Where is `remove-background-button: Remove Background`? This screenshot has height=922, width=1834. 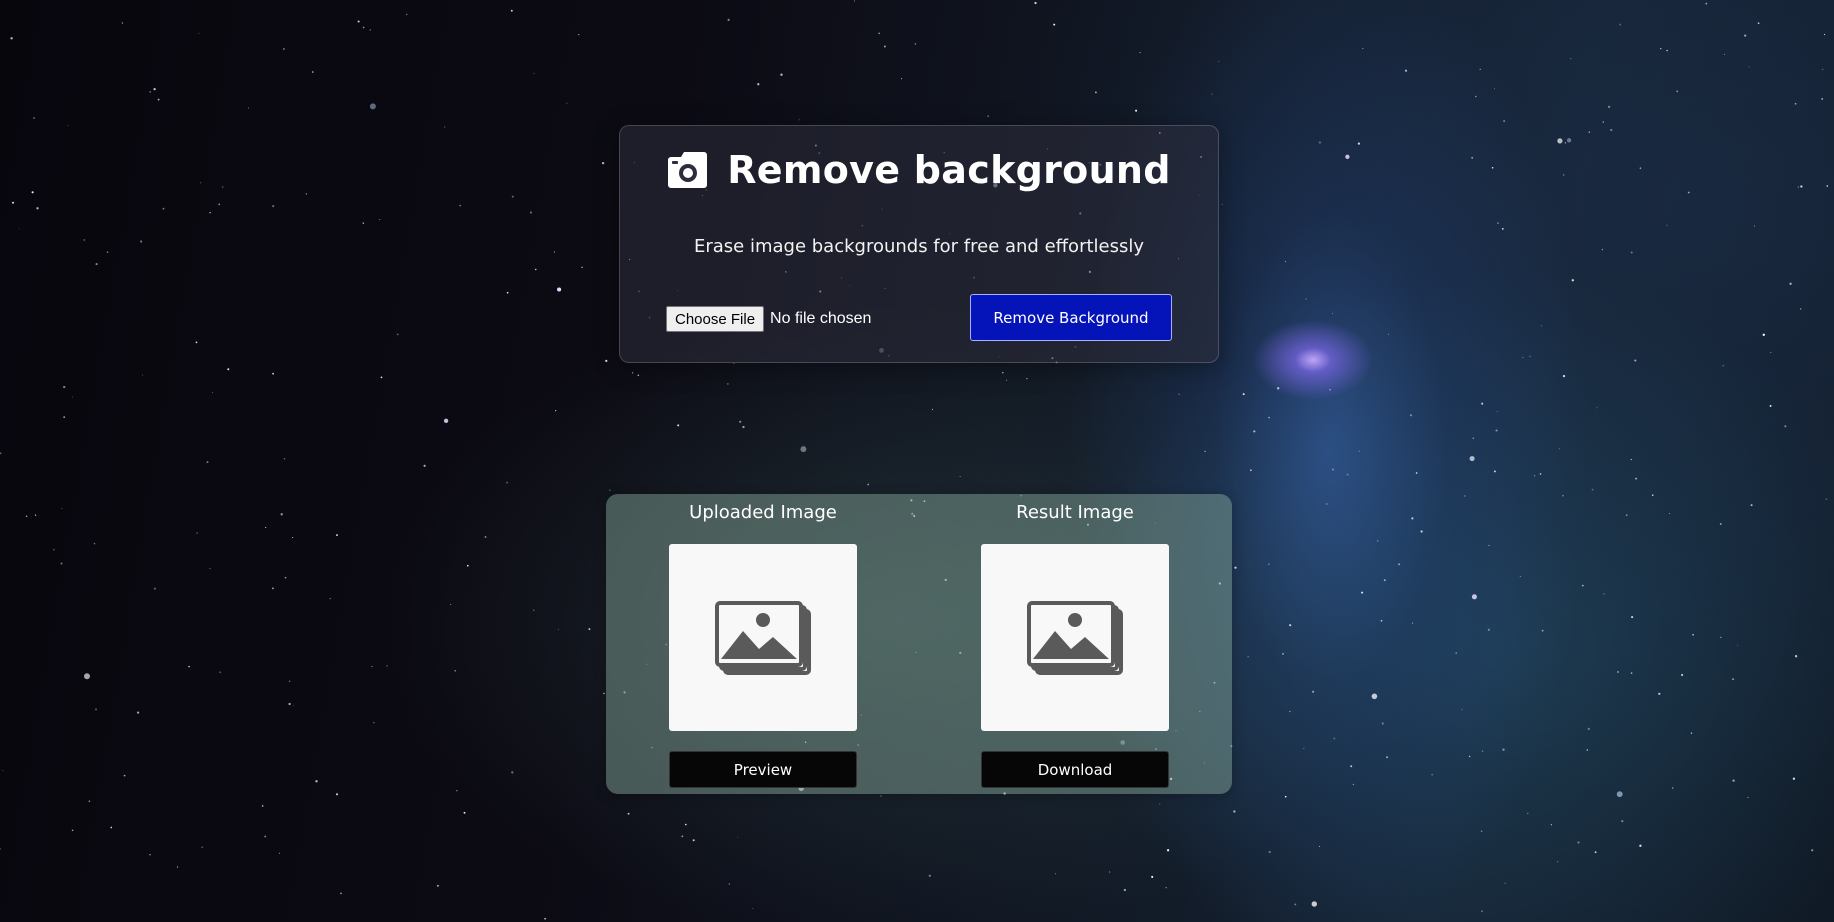 remove-background-button: Remove Background is located at coordinates (1071, 317).